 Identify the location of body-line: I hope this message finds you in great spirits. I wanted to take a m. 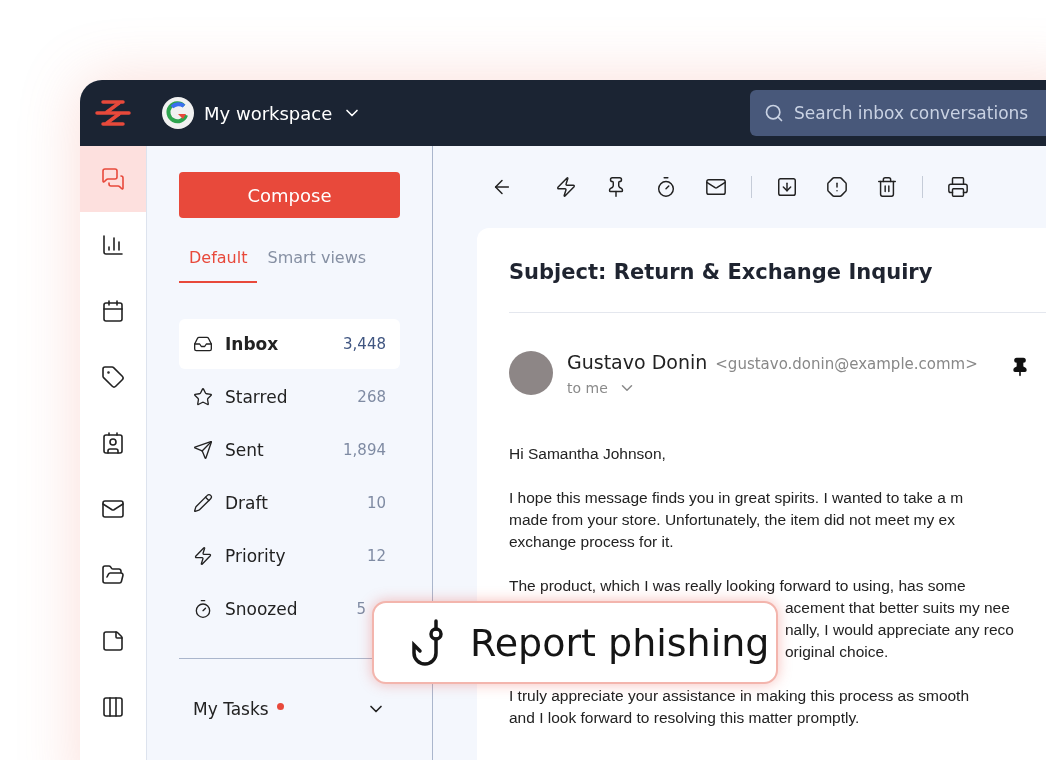
(736, 498).